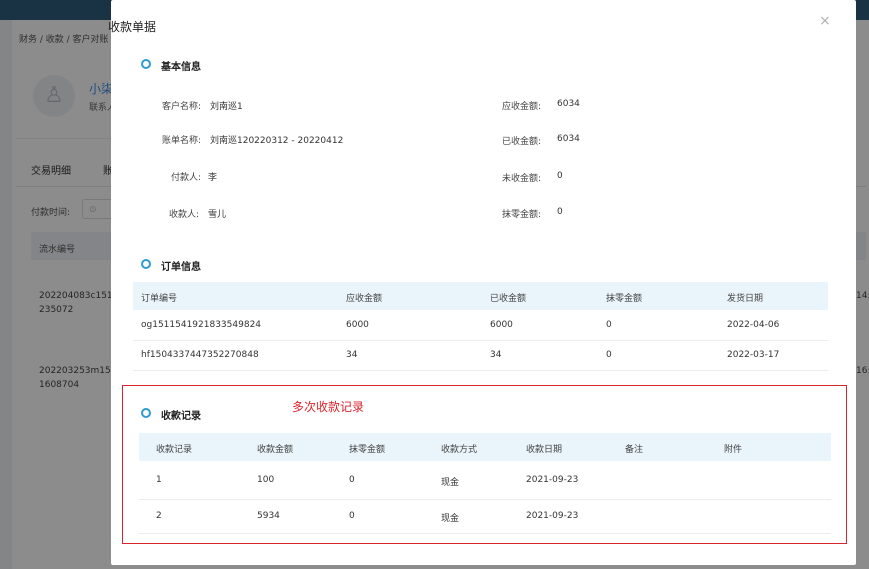 The image size is (869, 569). What do you see at coordinates (568, 104) in the screenshot?
I see `receivable-value: 6034` at bounding box center [568, 104].